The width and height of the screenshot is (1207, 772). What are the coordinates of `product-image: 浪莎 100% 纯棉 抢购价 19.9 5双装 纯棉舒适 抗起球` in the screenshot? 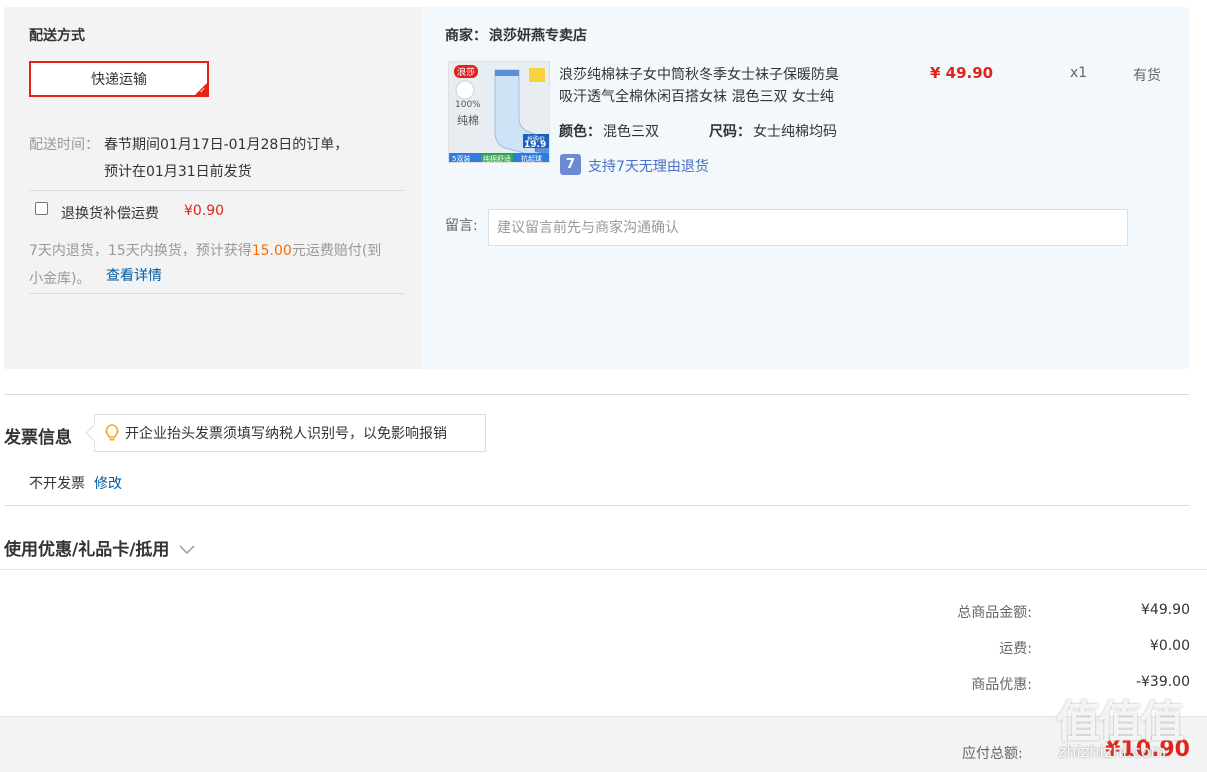 It's located at (499, 112).